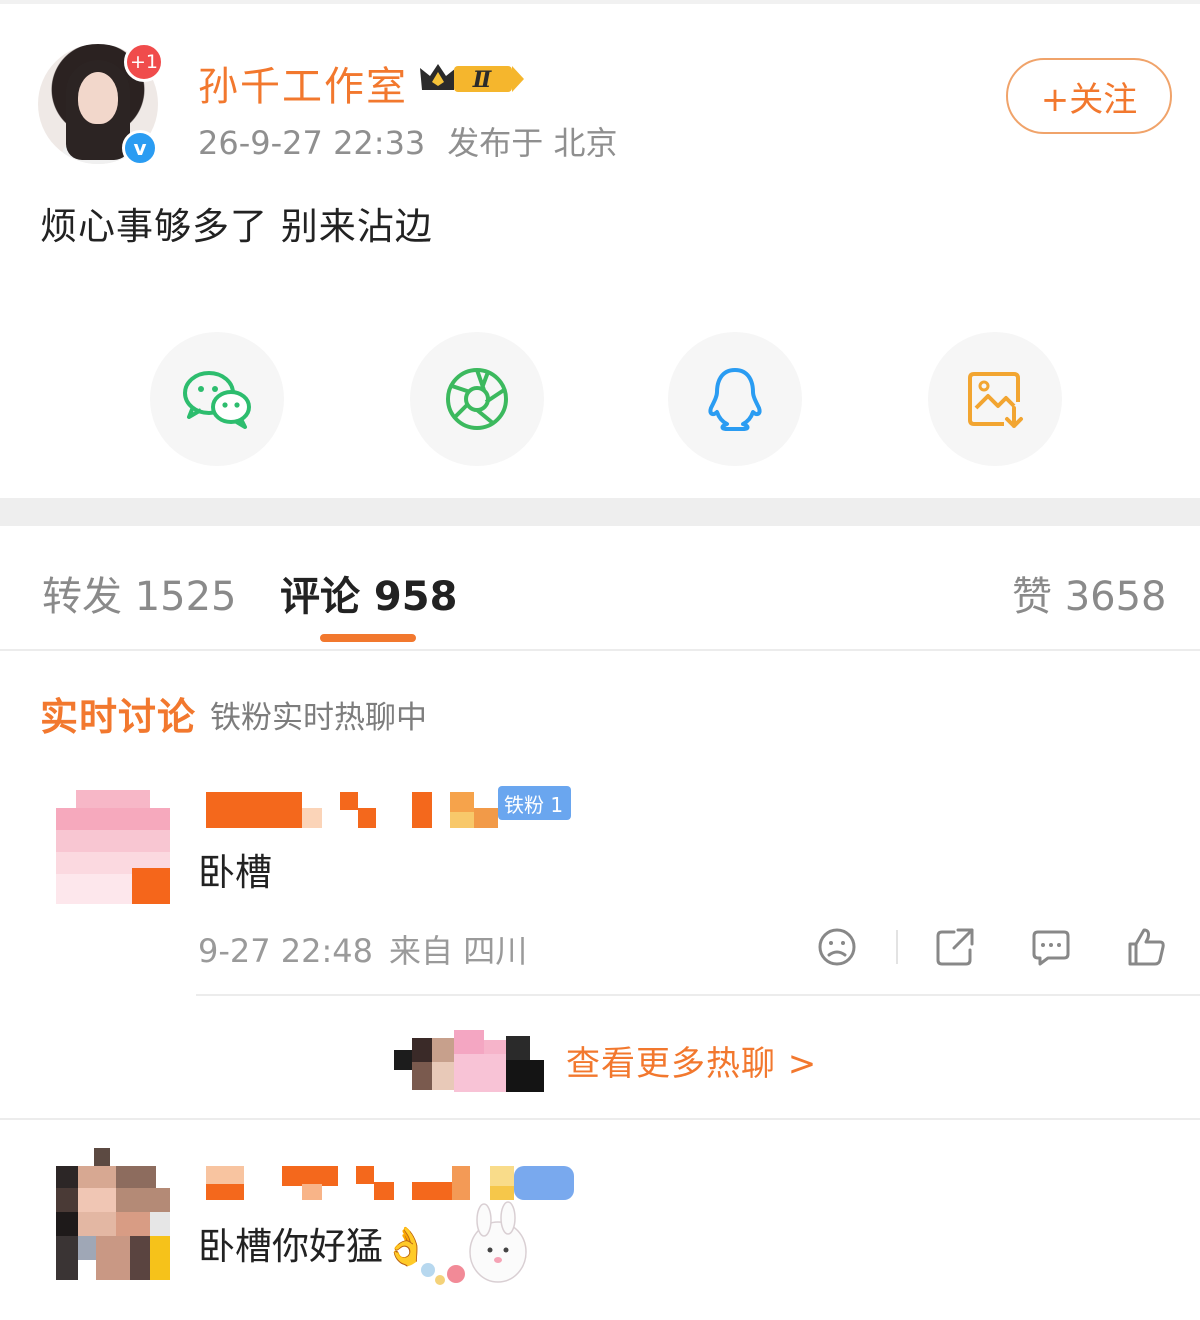  I want to click on author-name: 孙千工作室, so click(303, 83).